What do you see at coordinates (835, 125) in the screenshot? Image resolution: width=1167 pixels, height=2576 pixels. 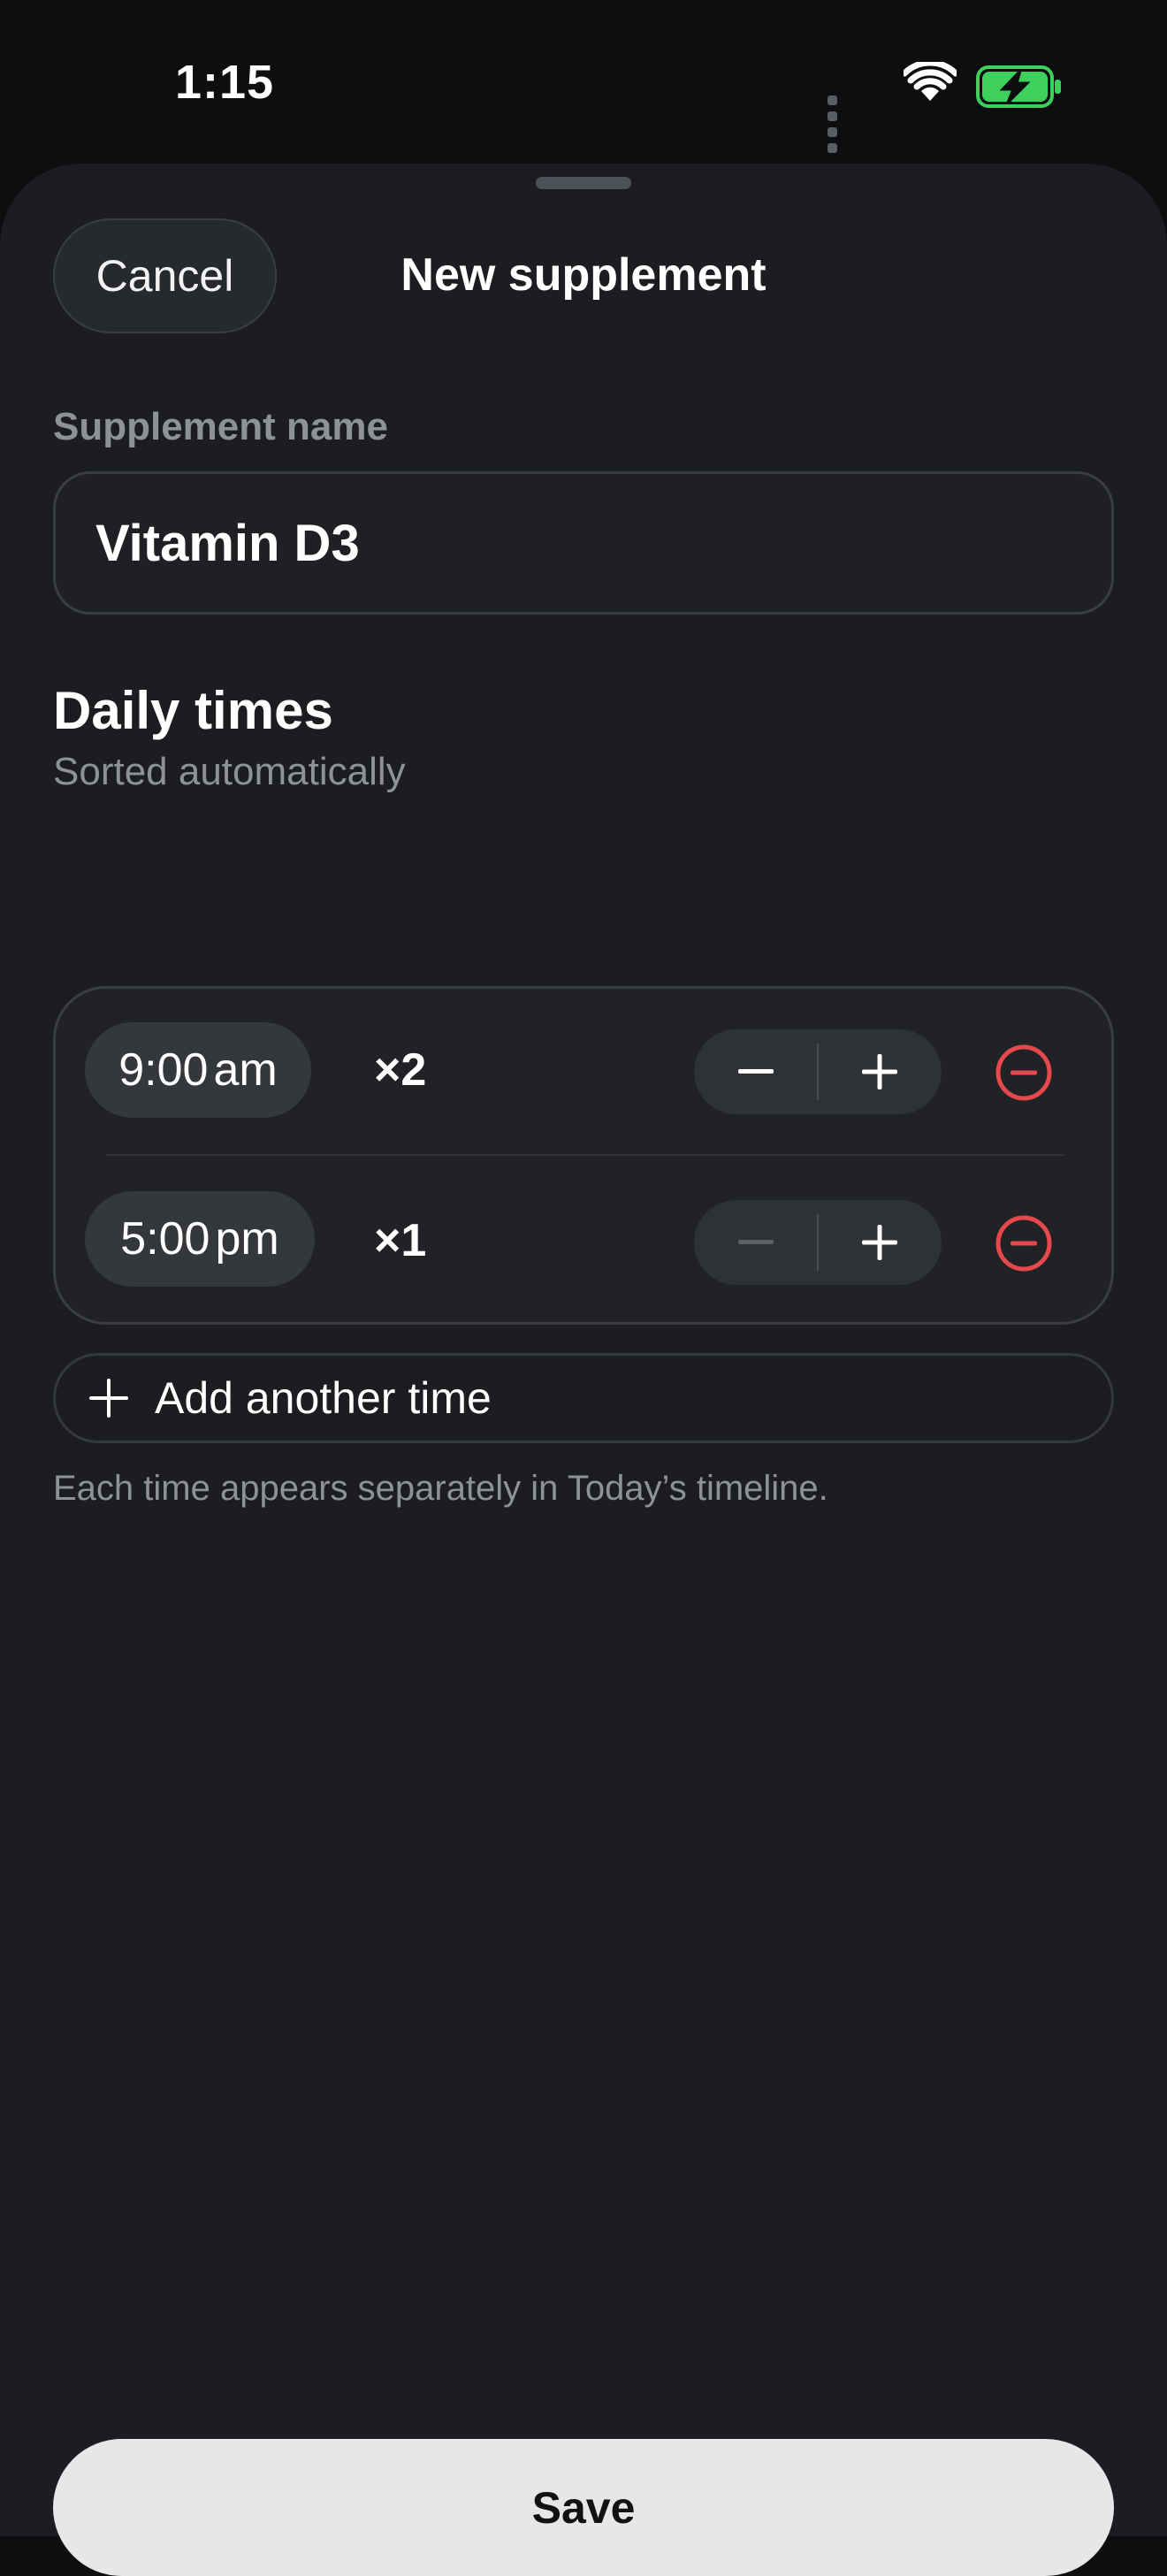 I see `cellular-signal-icon` at bounding box center [835, 125].